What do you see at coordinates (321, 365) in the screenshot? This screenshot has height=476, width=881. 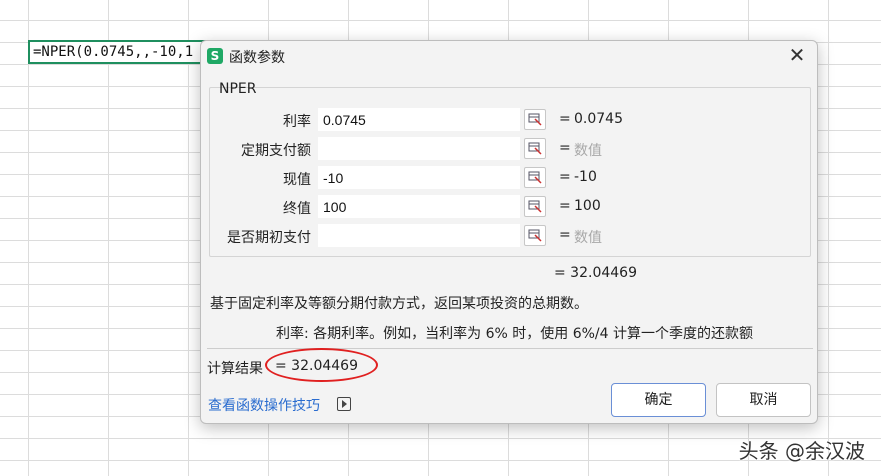 I see `annotation-circle` at bounding box center [321, 365].